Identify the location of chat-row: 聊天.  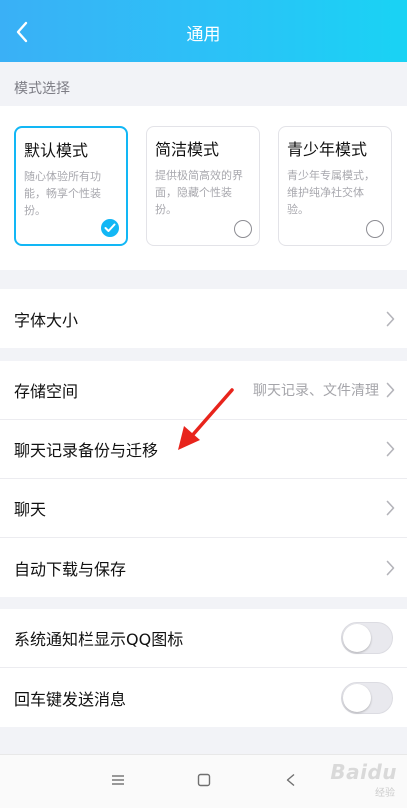
(203, 508).